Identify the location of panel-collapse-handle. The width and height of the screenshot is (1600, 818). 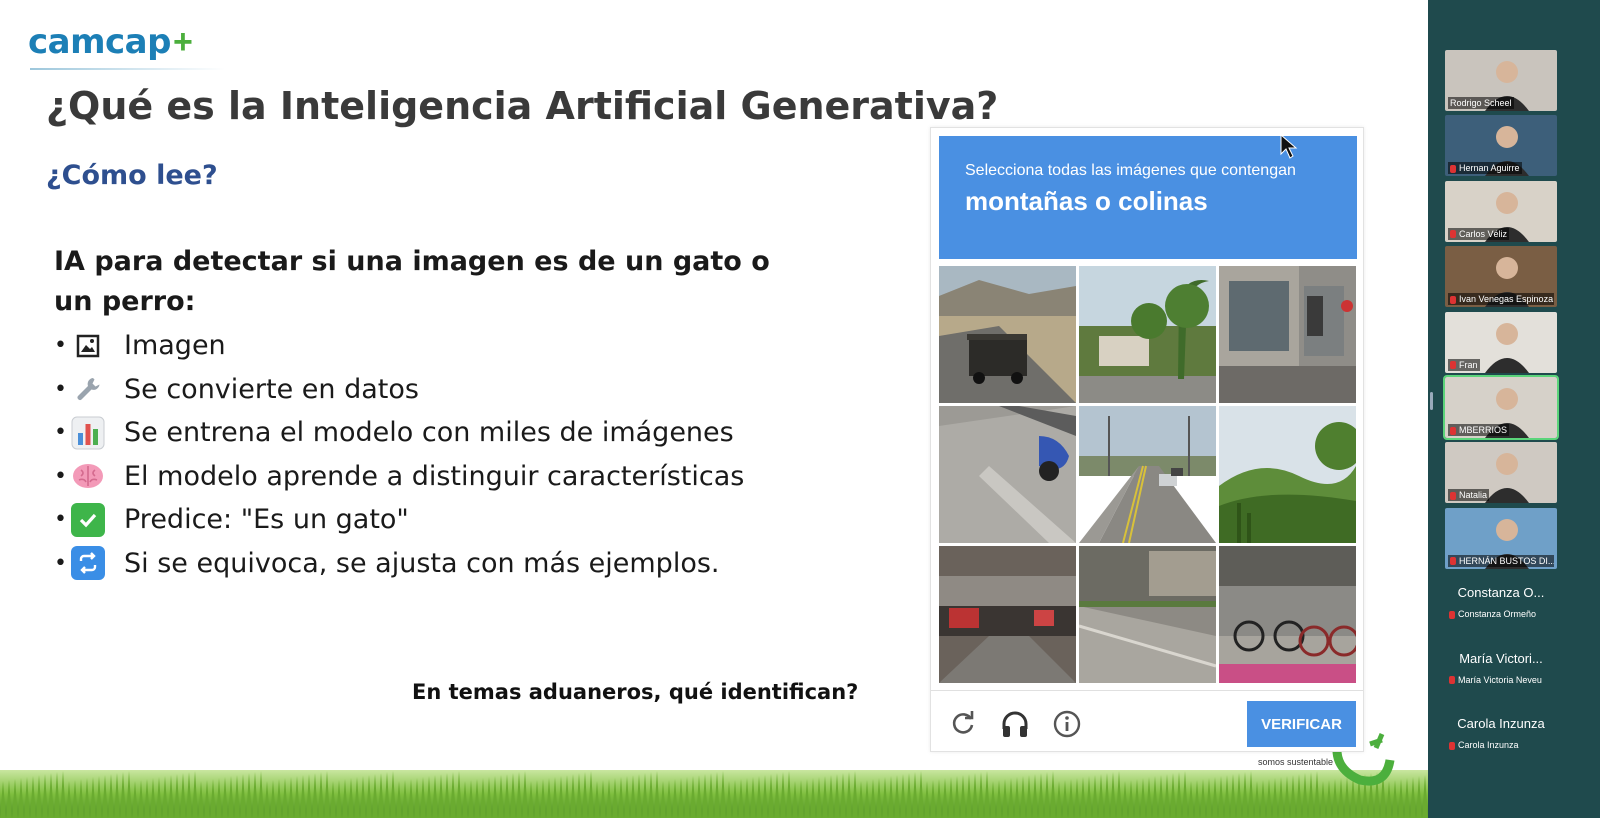
(1431, 401).